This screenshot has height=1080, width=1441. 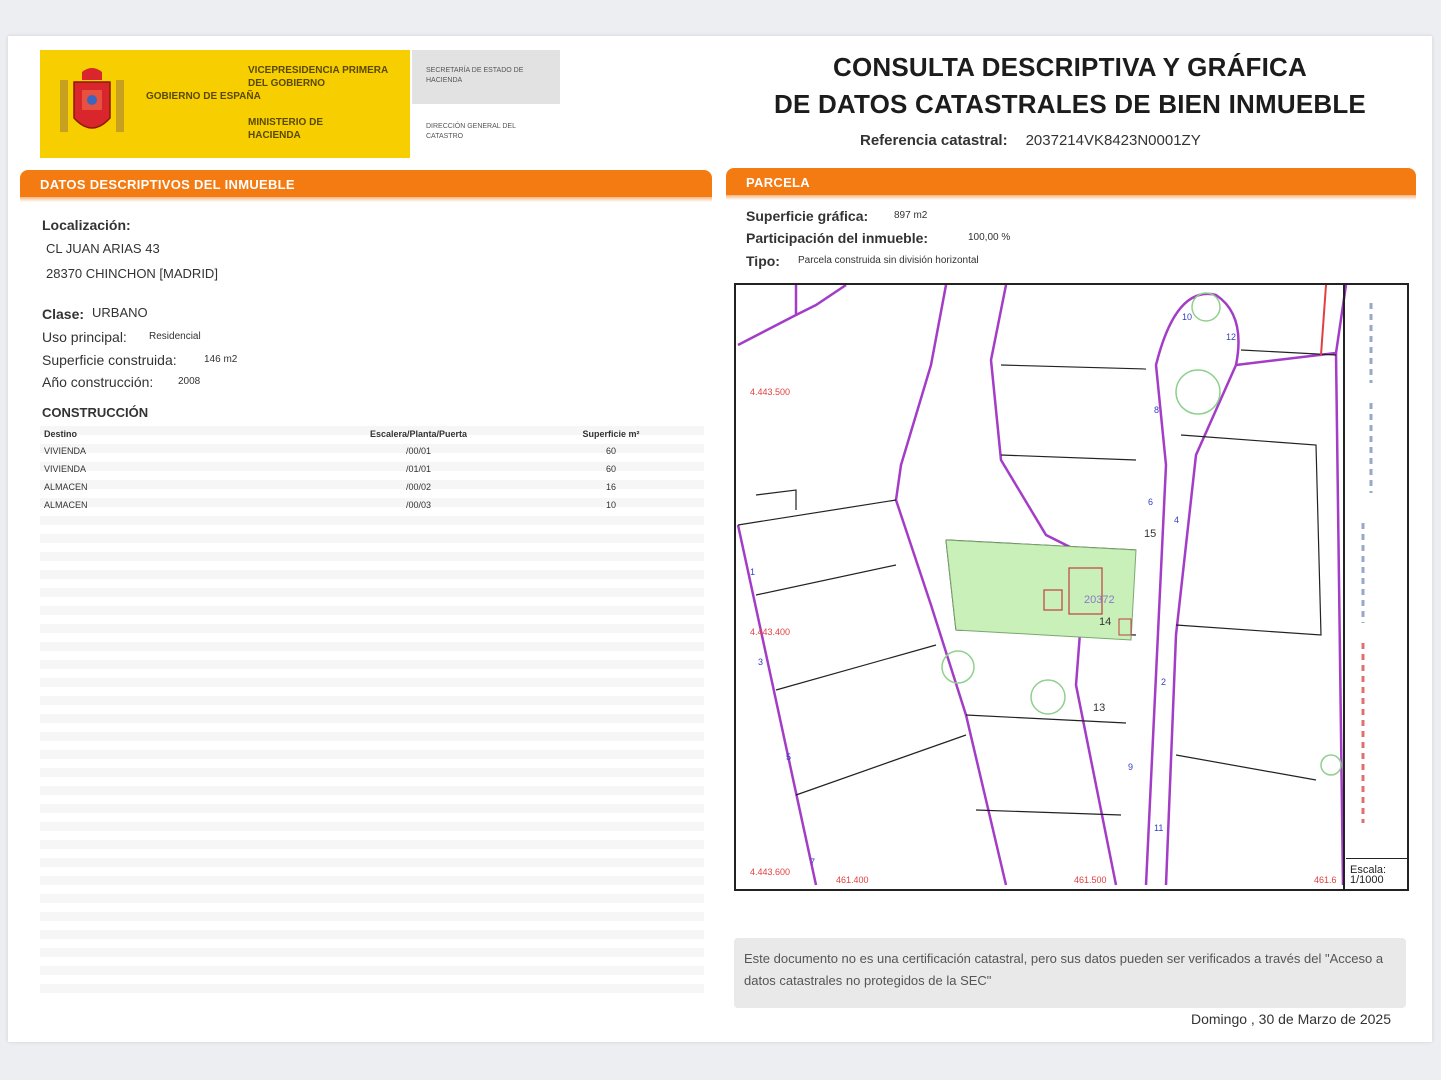 I want to click on svg-text: 4, so click(x=1176, y=520).